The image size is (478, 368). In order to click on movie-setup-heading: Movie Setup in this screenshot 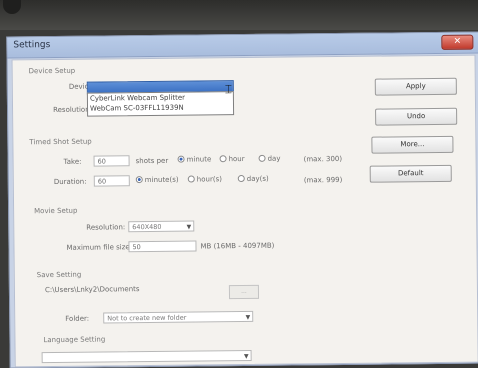, I will do `click(56, 211)`.